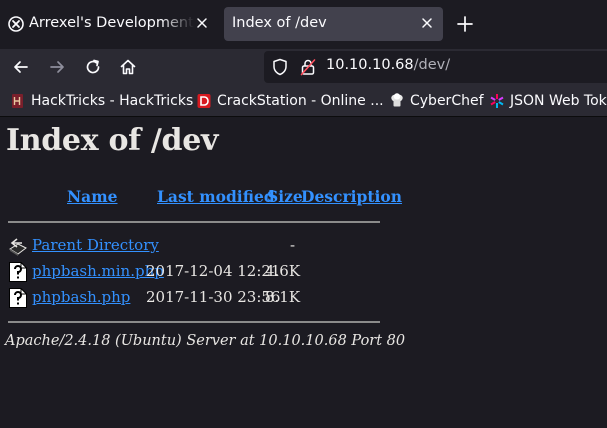  What do you see at coordinates (333, 24) in the screenshot?
I see `tab-index-of-dev: Index of /dev` at bounding box center [333, 24].